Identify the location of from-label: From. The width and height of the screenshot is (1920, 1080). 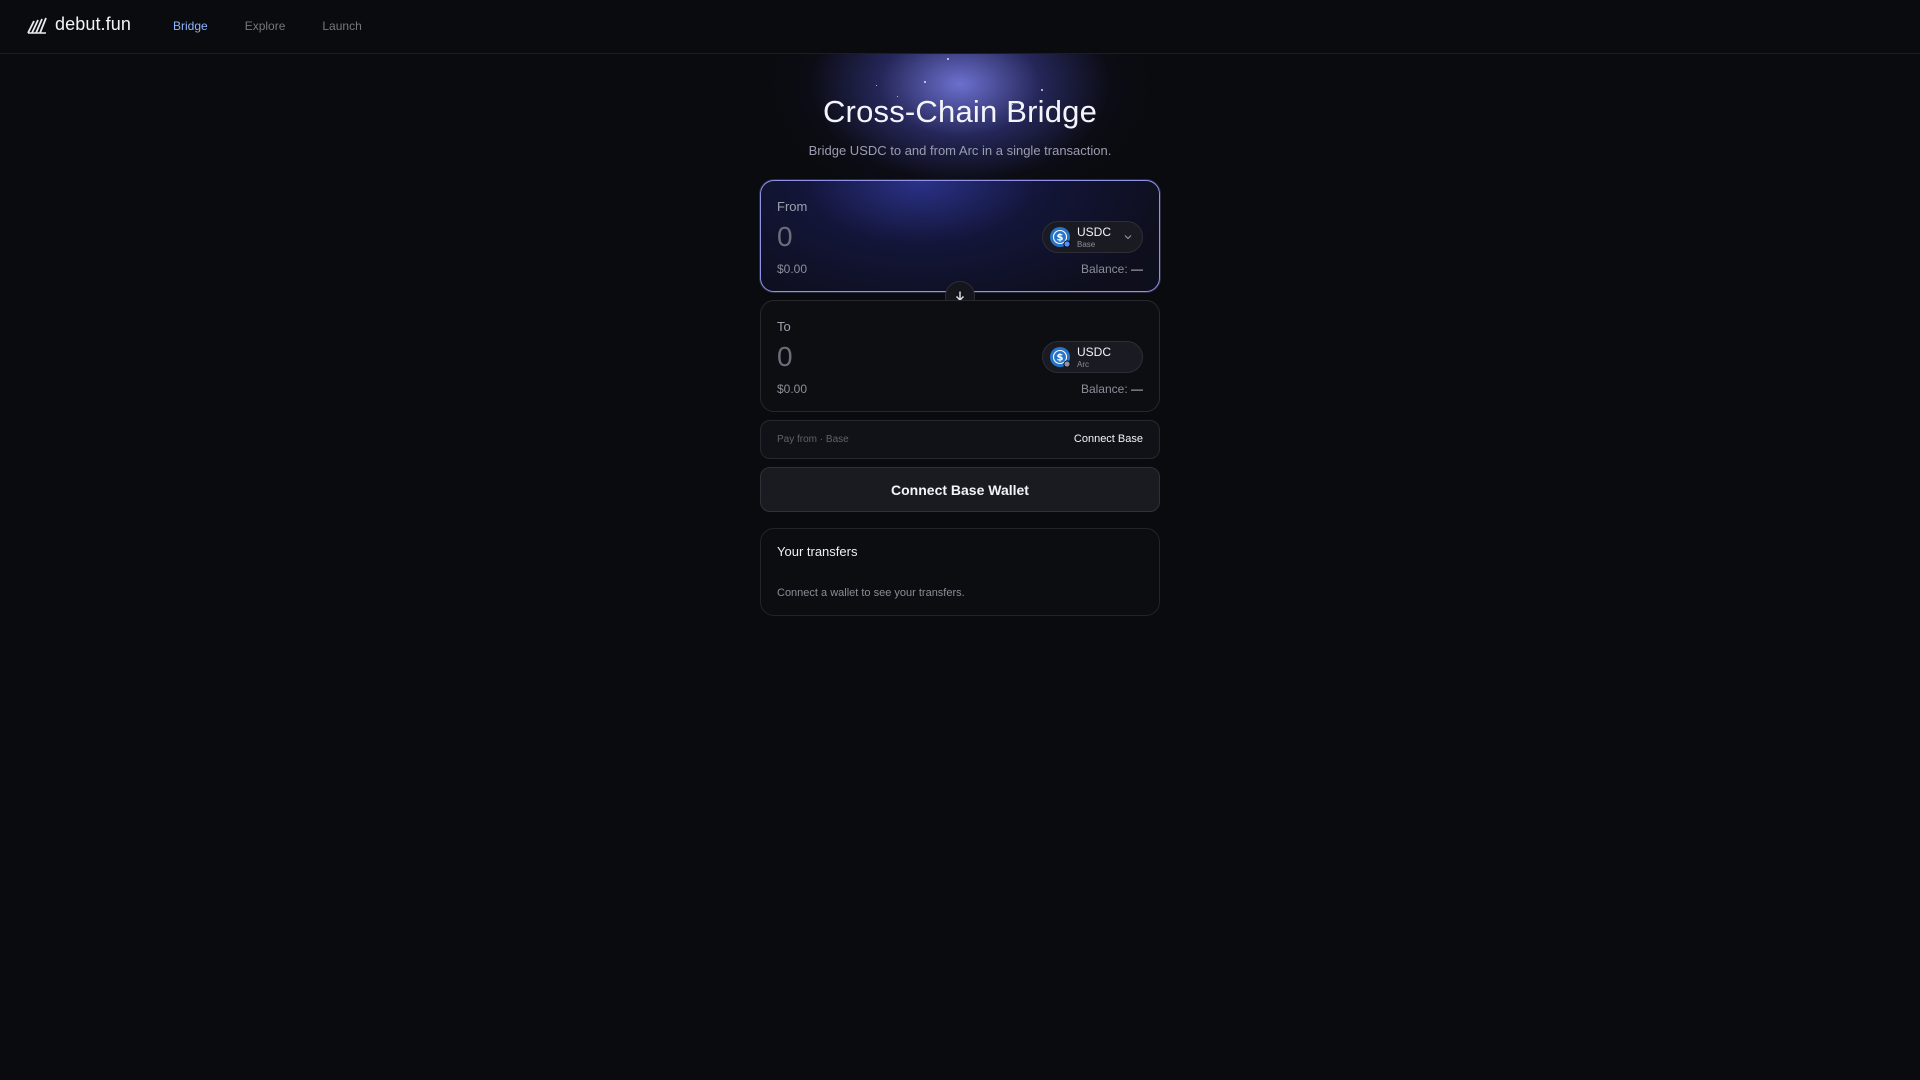
(792, 206).